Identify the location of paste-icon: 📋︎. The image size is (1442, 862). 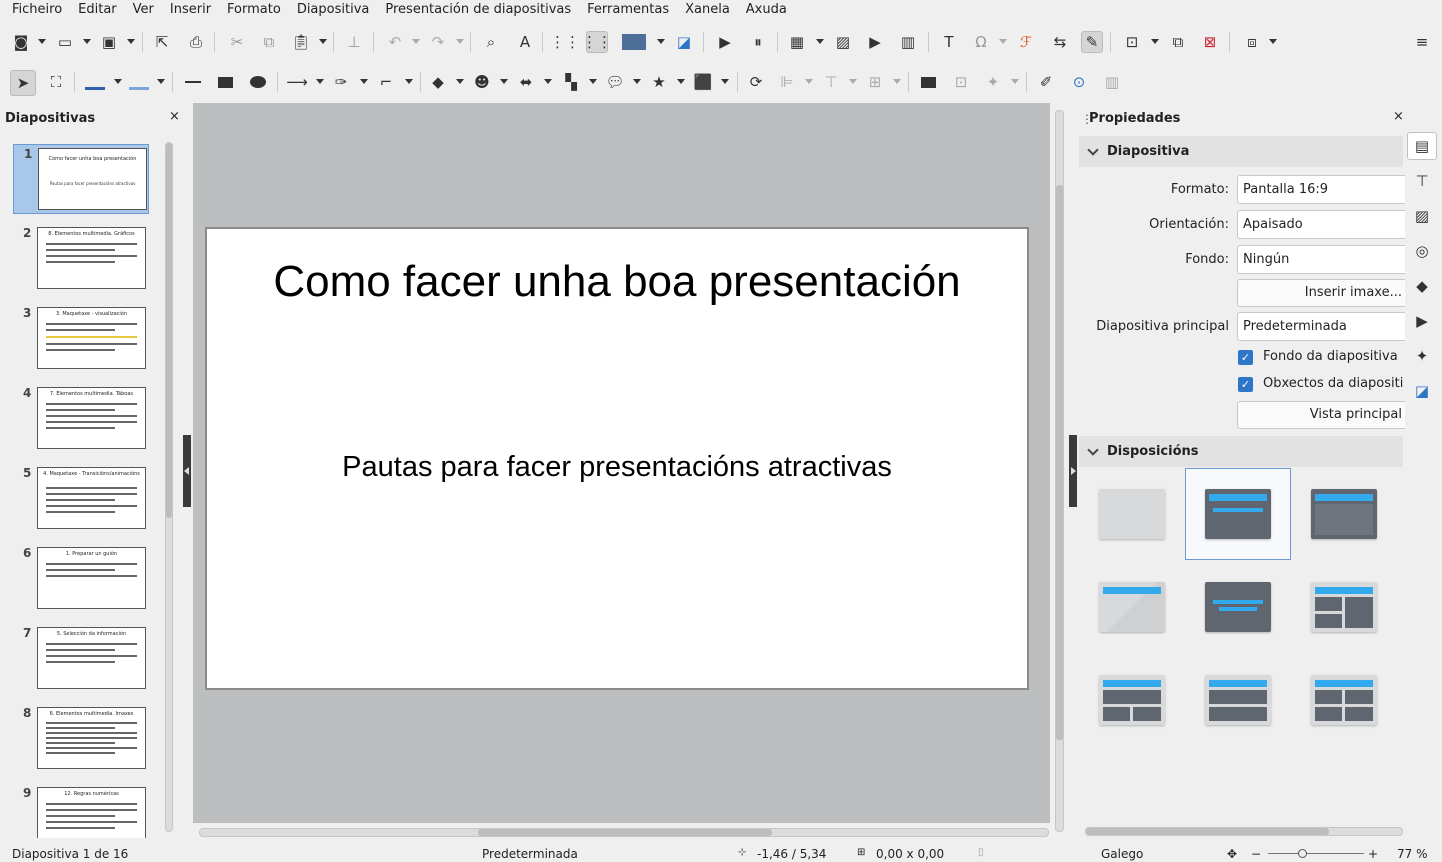
(301, 42).